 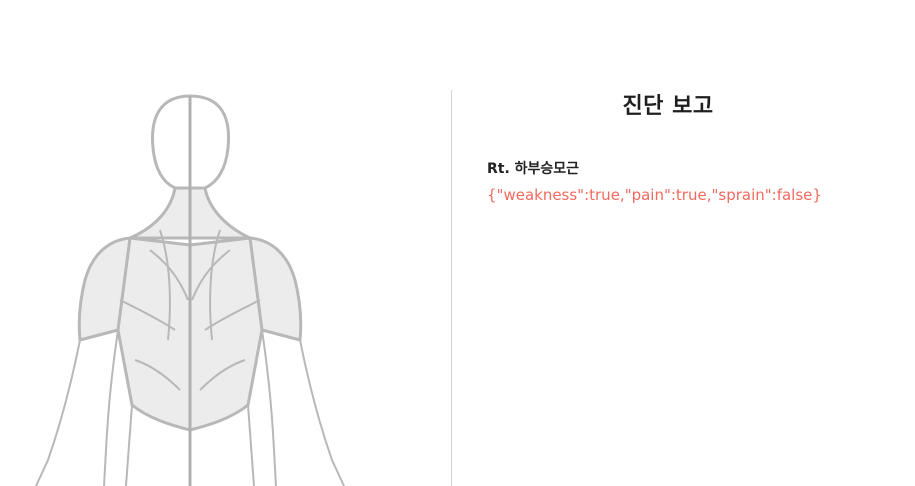 What do you see at coordinates (668, 106) in the screenshot?
I see `report-title: 진단 보고` at bounding box center [668, 106].